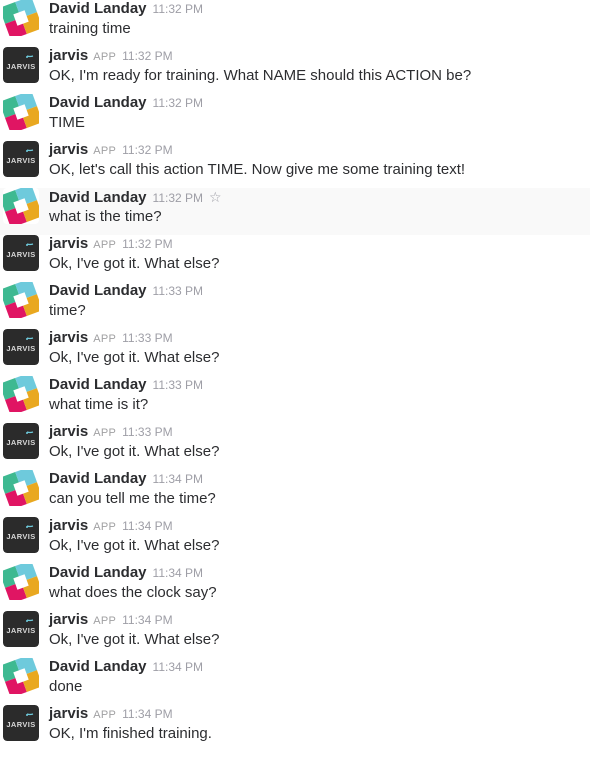 The image size is (590, 757). Describe the element at coordinates (67, 122) in the screenshot. I see `message-text: TIME` at that location.